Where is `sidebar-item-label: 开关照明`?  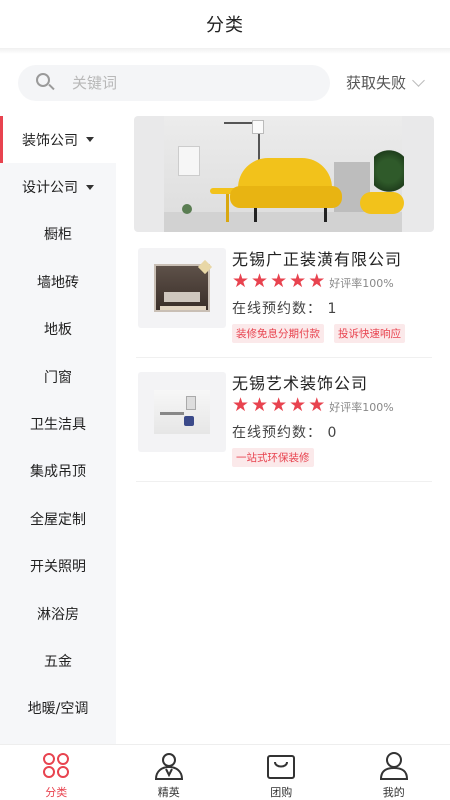 sidebar-item-label: 开关照明 is located at coordinates (58, 567).